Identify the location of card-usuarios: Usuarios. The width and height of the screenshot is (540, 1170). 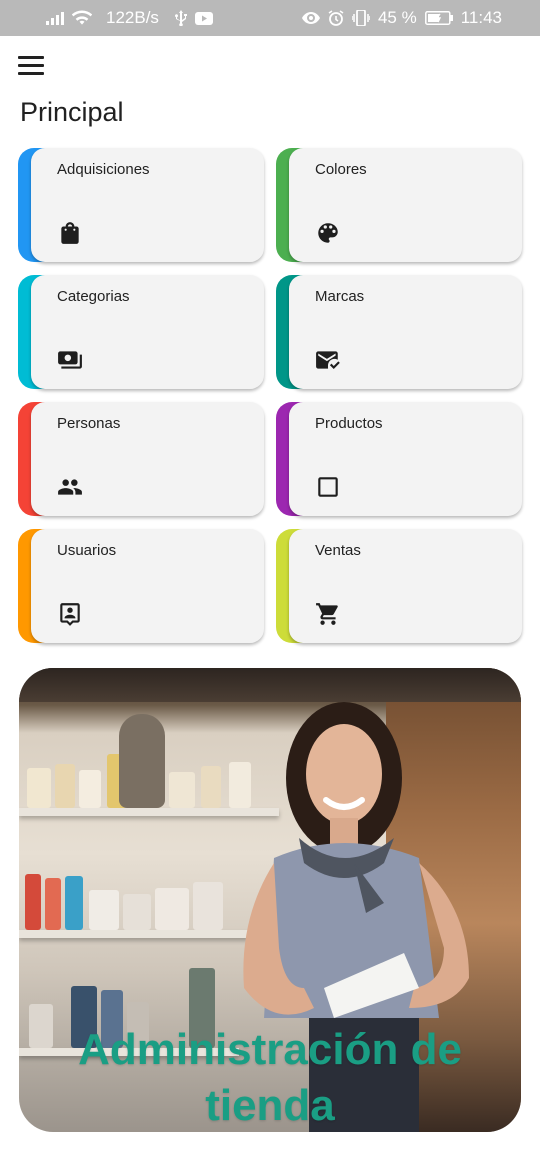
(141, 586).